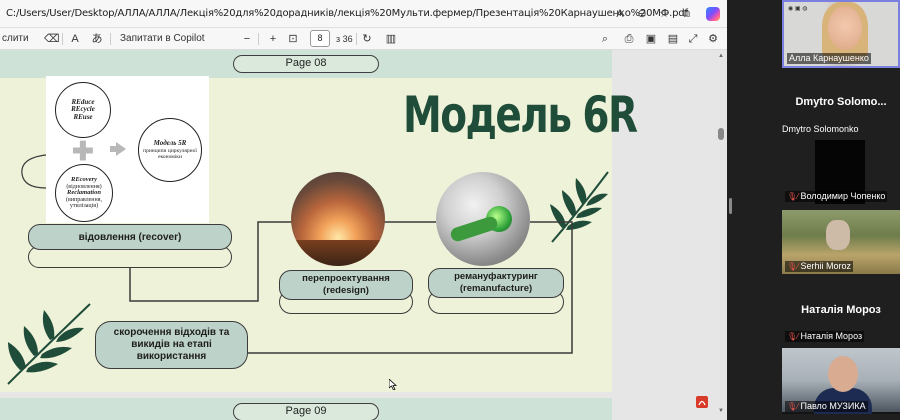  I want to click on reduce-line2: викидів на етапі, so click(171, 344).